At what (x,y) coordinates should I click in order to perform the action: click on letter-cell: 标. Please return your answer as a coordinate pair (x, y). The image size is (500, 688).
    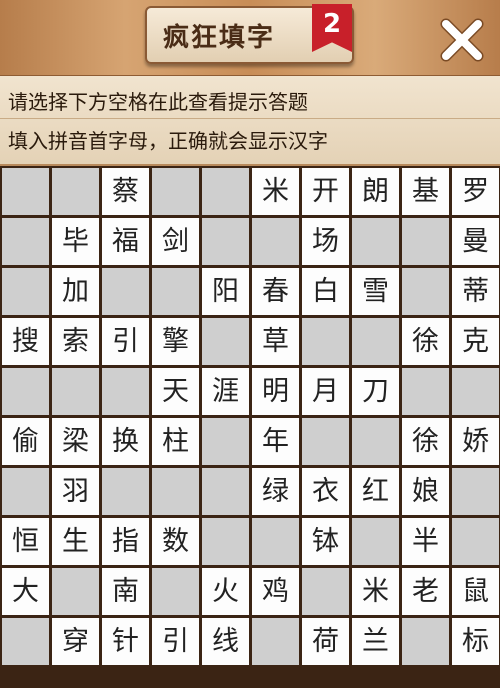
    Looking at the image, I should click on (475, 641).